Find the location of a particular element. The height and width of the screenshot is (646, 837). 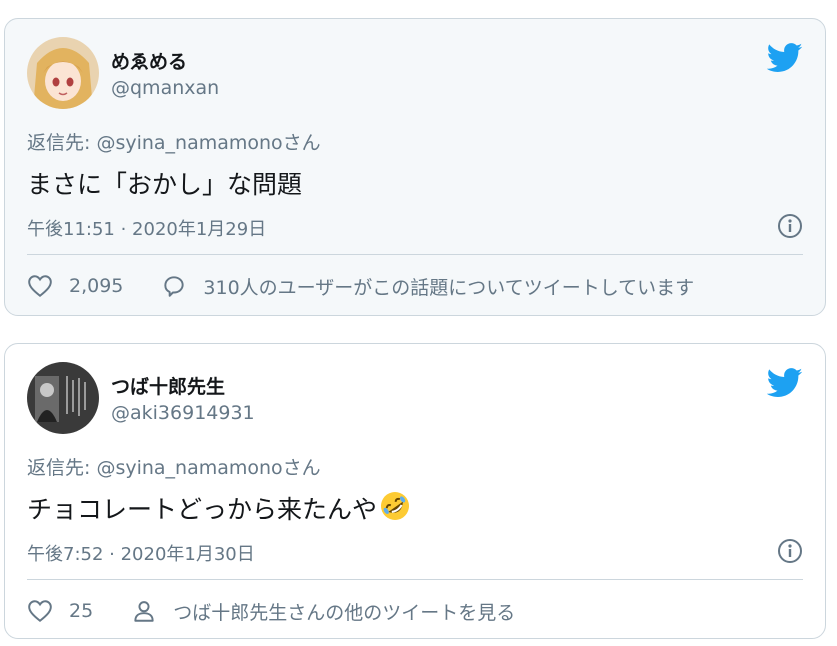

like-count: 25 is located at coordinates (81, 611).